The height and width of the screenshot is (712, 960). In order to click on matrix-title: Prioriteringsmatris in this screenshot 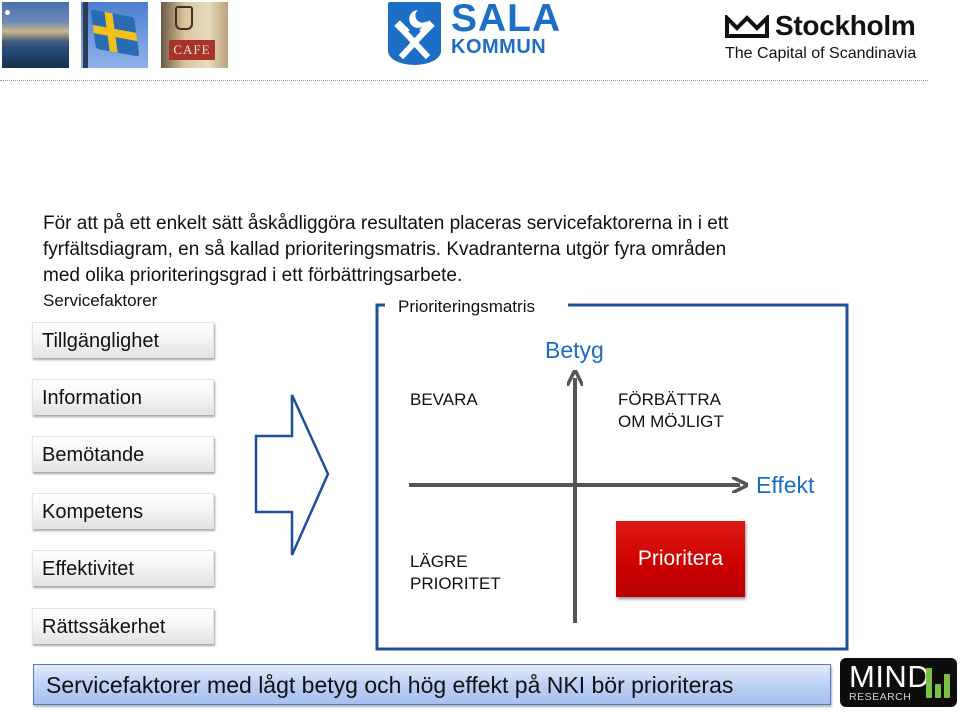, I will do `click(466, 307)`.